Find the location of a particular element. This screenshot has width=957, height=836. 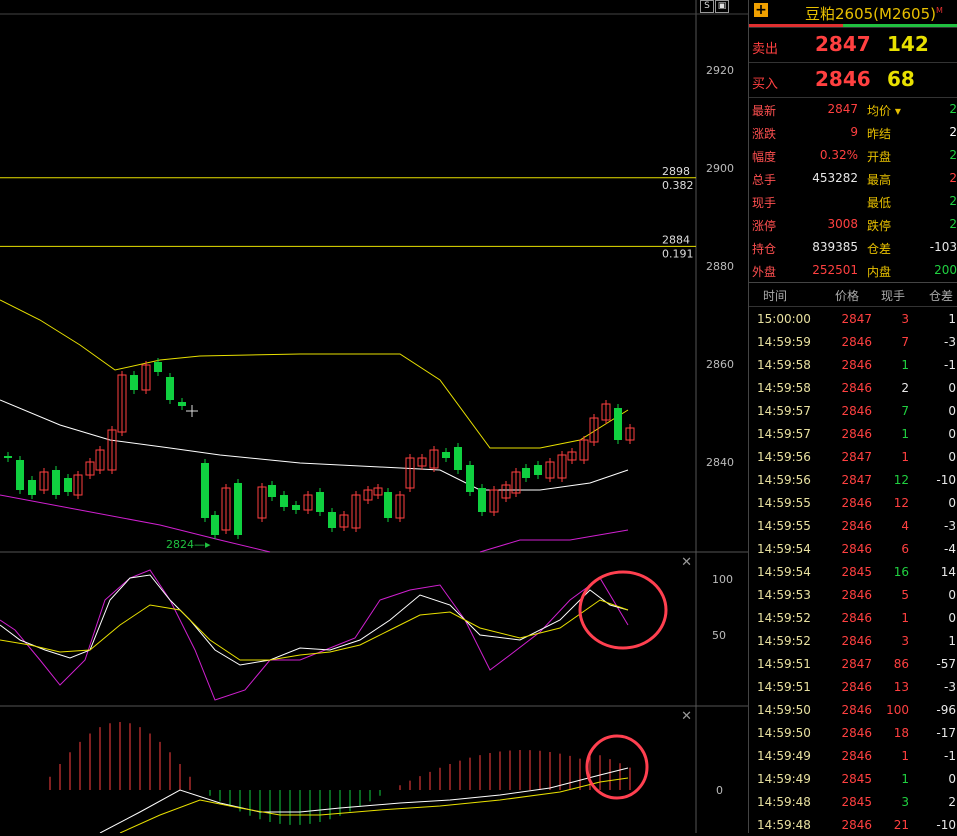

tick-row: 14:59:51 2847 86 -57 is located at coordinates (853, 663).